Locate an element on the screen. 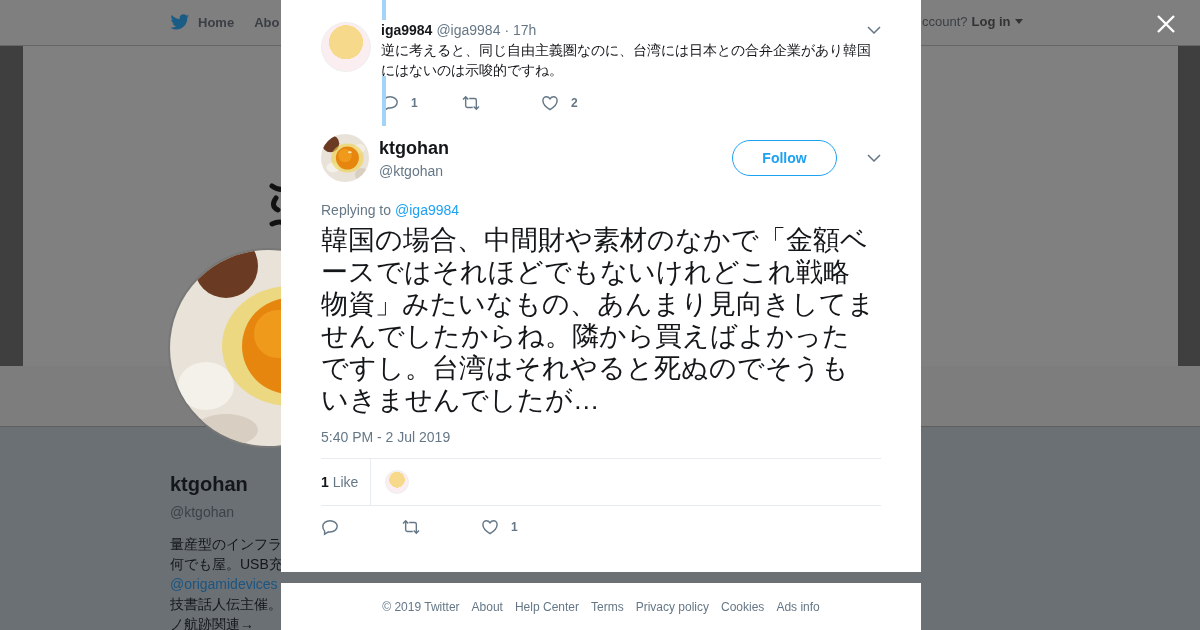 This screenshot has width=1200, height=630. profile-name: ktgohan is located at coordinates (209, 484).